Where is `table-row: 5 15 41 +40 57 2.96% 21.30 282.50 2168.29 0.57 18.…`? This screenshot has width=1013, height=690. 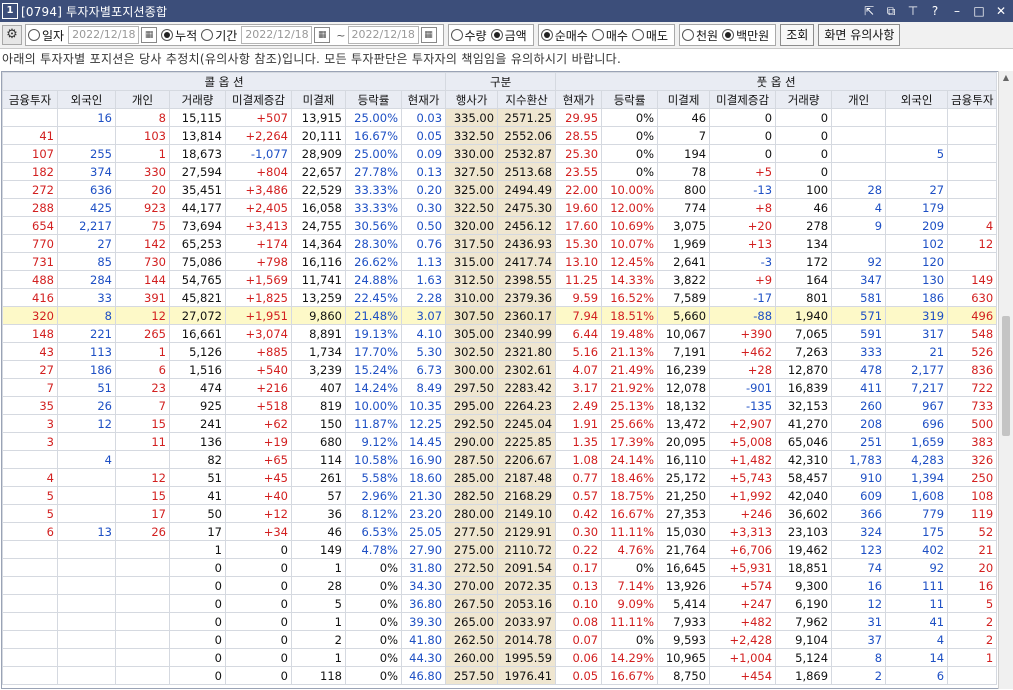
table-row: 5 15 41 +40 57 2.96% 21.30 282.50 2168.29 0.57 18.… is located at coordinates (500, 495).